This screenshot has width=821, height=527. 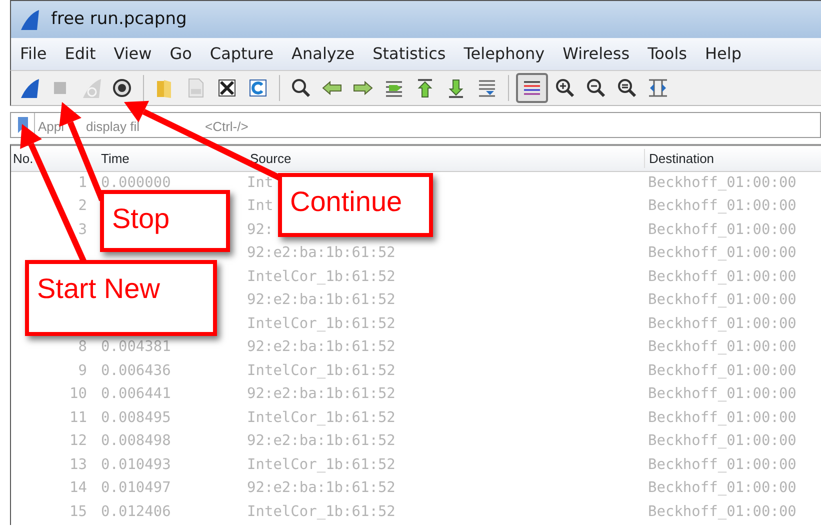 I want to click on table-cell: 0.008495, so click(x=136, y=418).